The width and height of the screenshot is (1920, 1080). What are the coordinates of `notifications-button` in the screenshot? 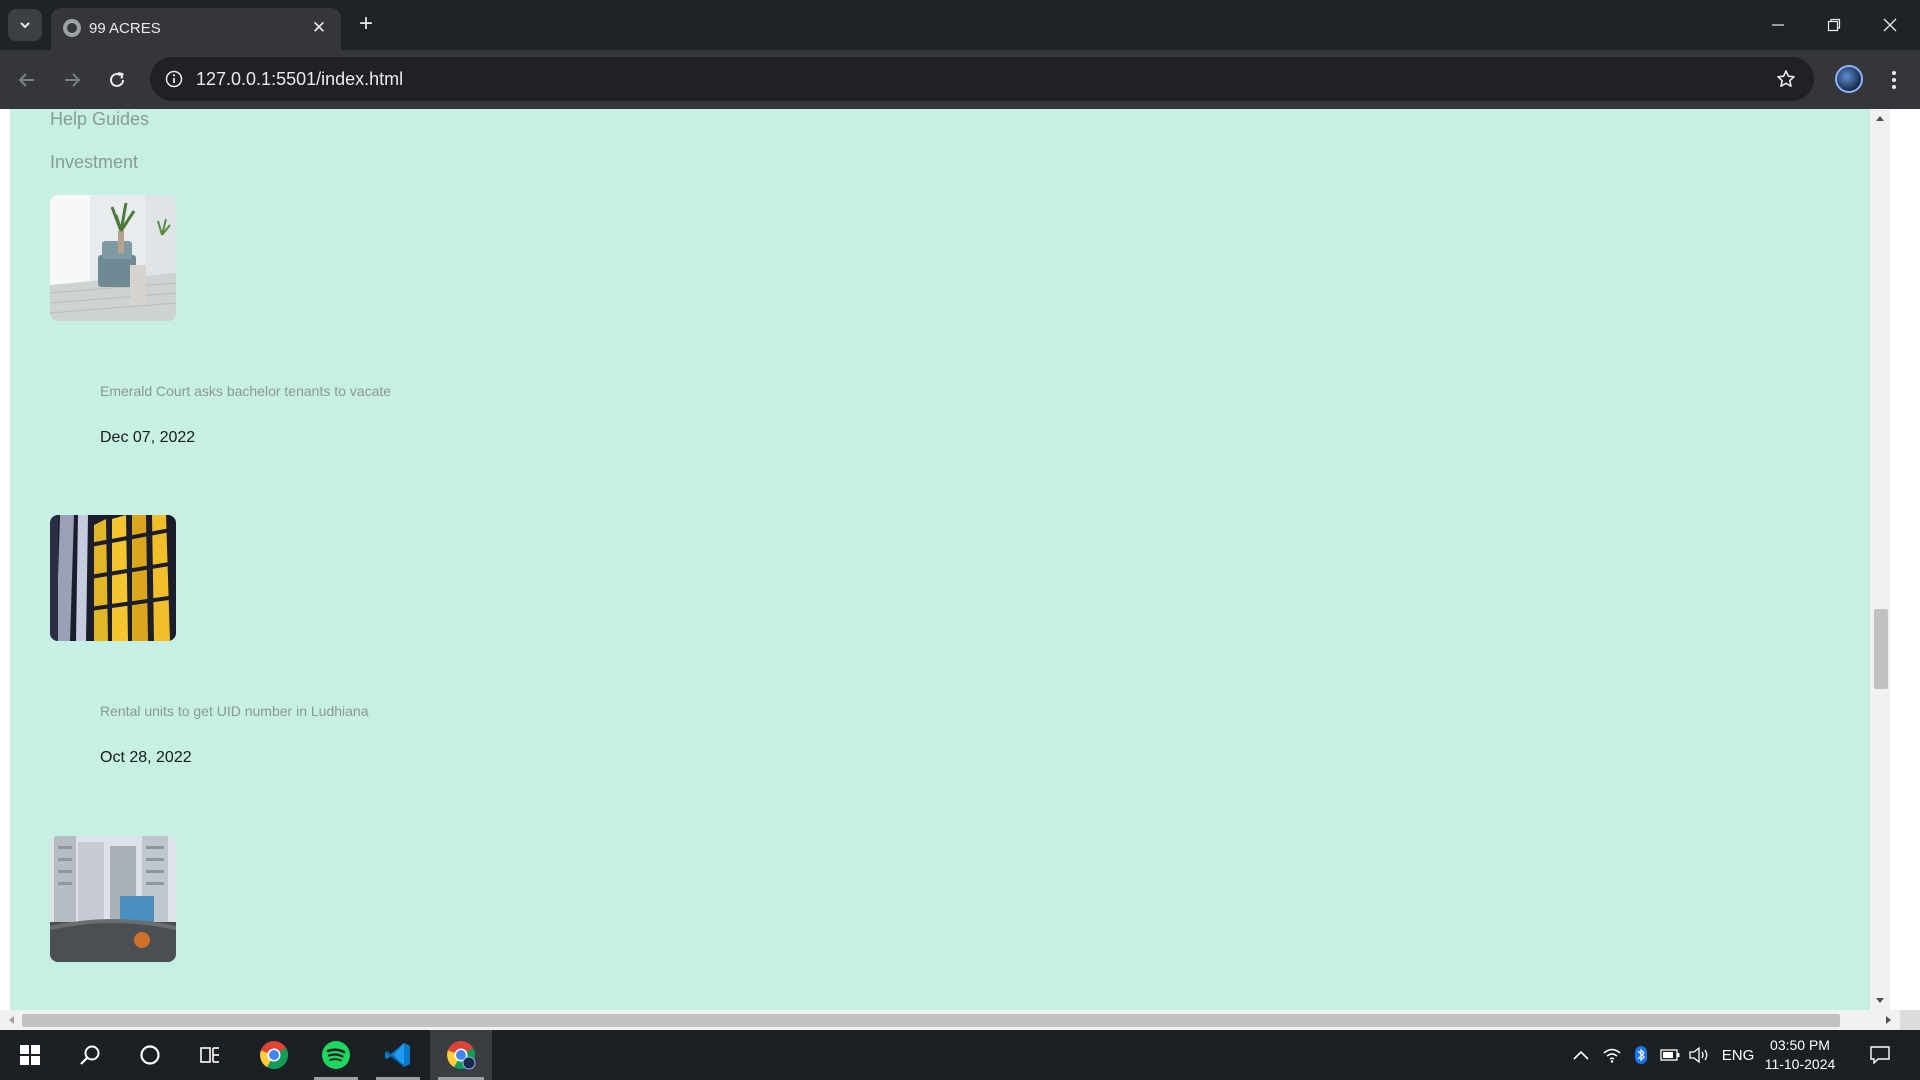 It's located at (1880, 1055).